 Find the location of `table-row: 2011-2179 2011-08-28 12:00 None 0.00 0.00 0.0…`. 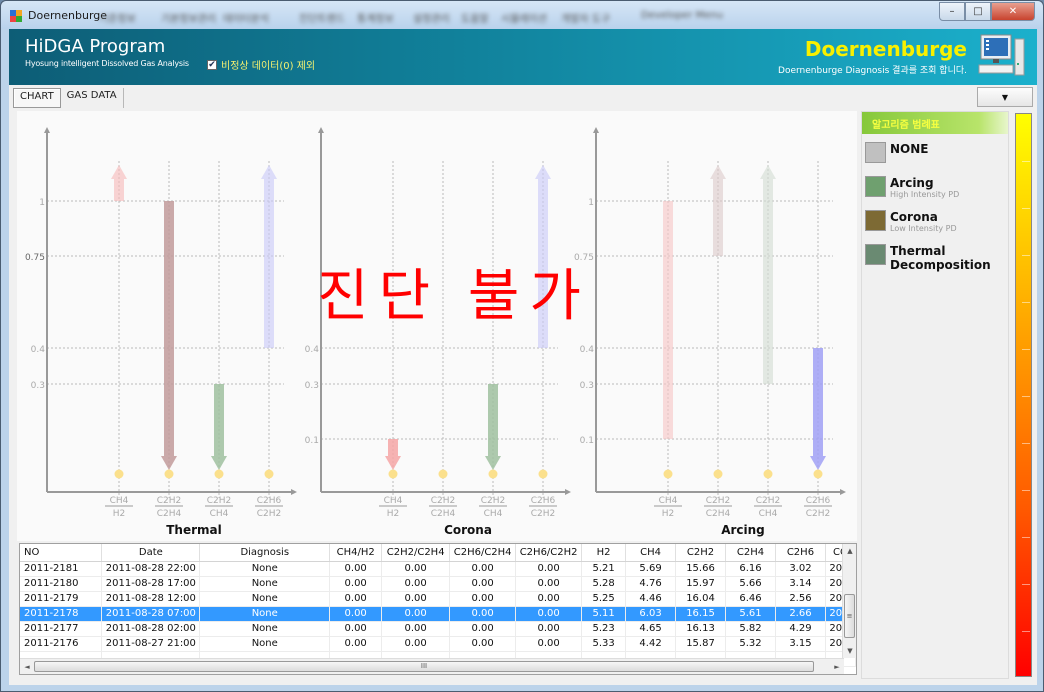

table-row: 2011-2179 2011-08-28 12:00 None 0.00 0.00 0.0… is located at coordinates (438, 599).